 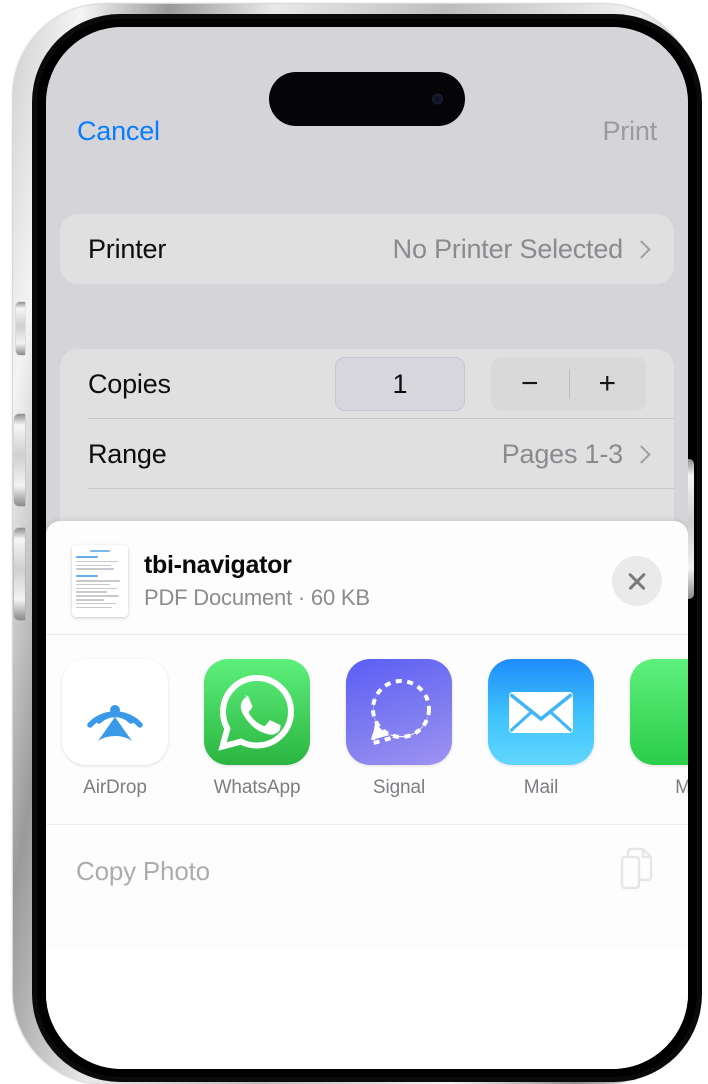 What do you see at coordinates (400, 384) in the screenshot?
I see `copies-value-field: 1` at bounding box center [400, 384].